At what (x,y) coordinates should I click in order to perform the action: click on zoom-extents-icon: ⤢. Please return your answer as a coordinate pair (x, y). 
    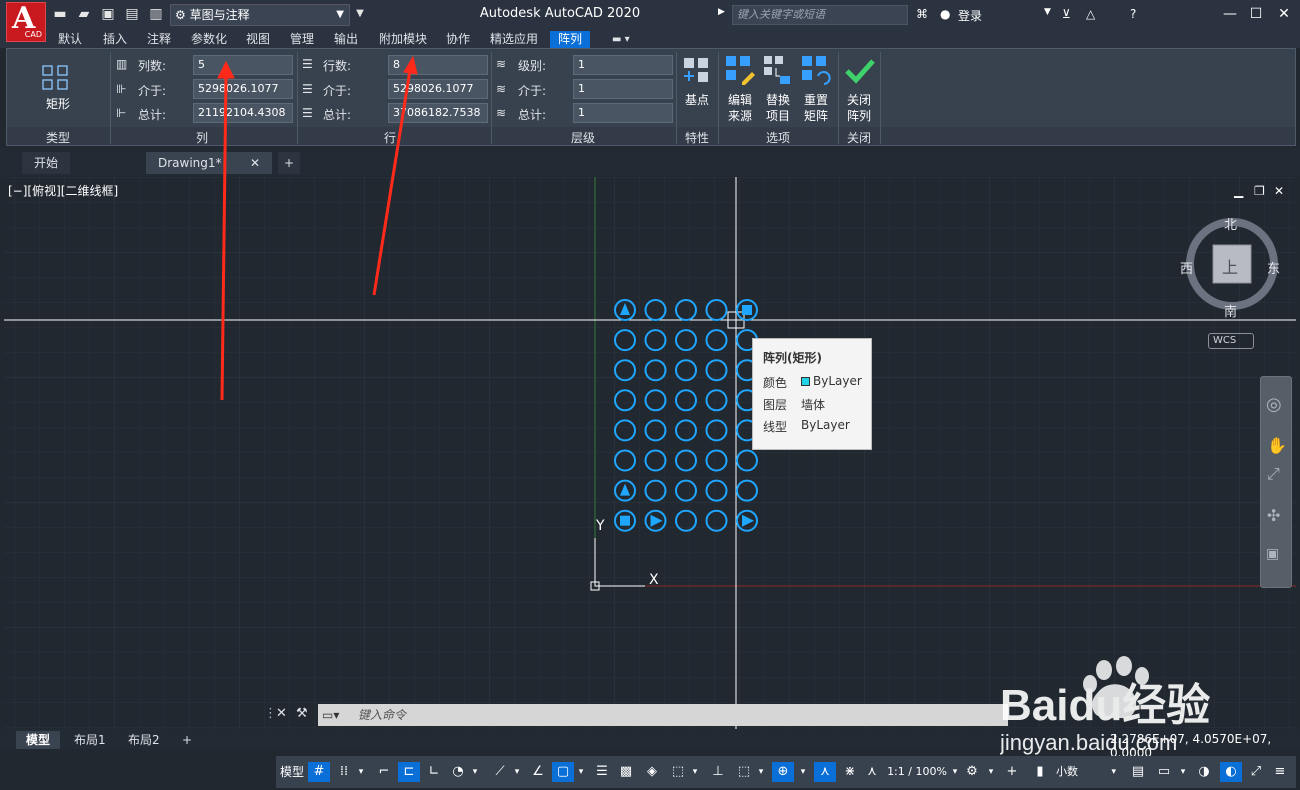
    Looking at the image, I should click on (1273, 474).